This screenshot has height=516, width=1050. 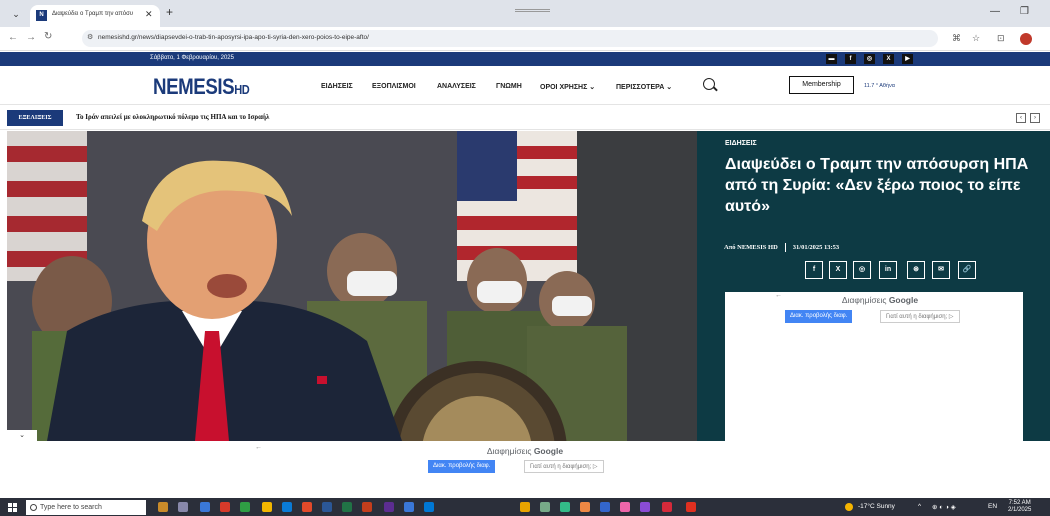 I want to click on bottom-ad-header-brand: Google, so click(x=548, y=451).